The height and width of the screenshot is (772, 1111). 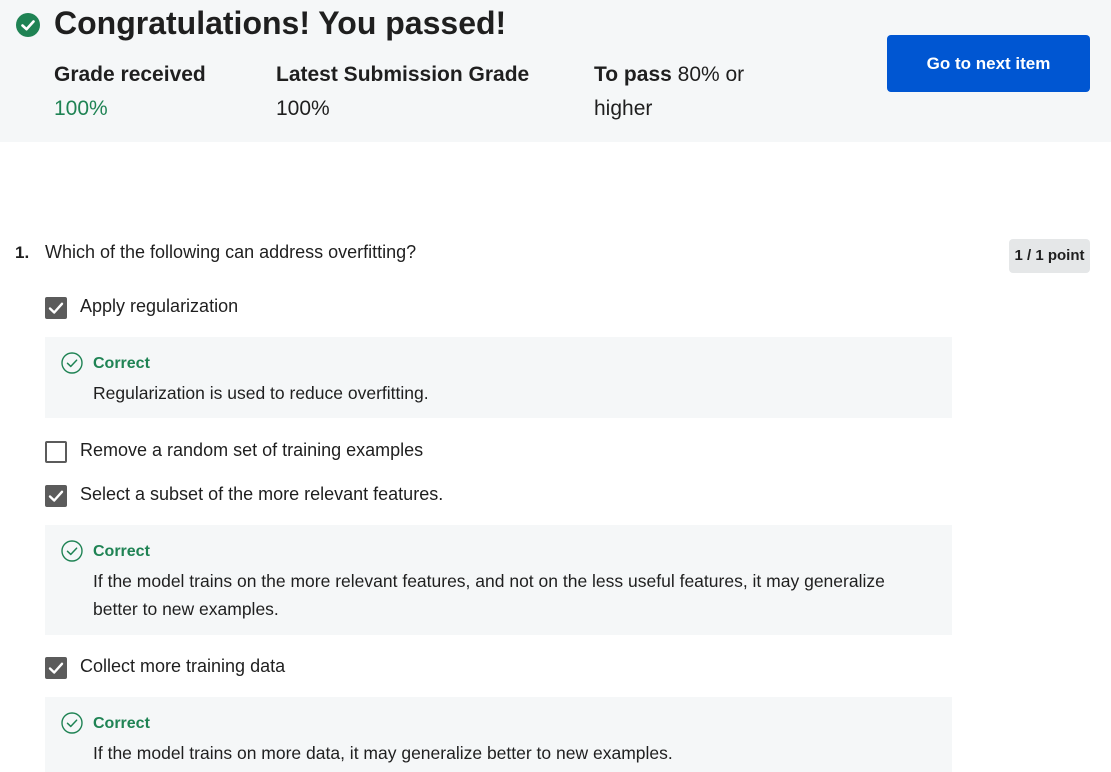 I want to click on option-label: Collect more training data, so click(x=183, y=666).